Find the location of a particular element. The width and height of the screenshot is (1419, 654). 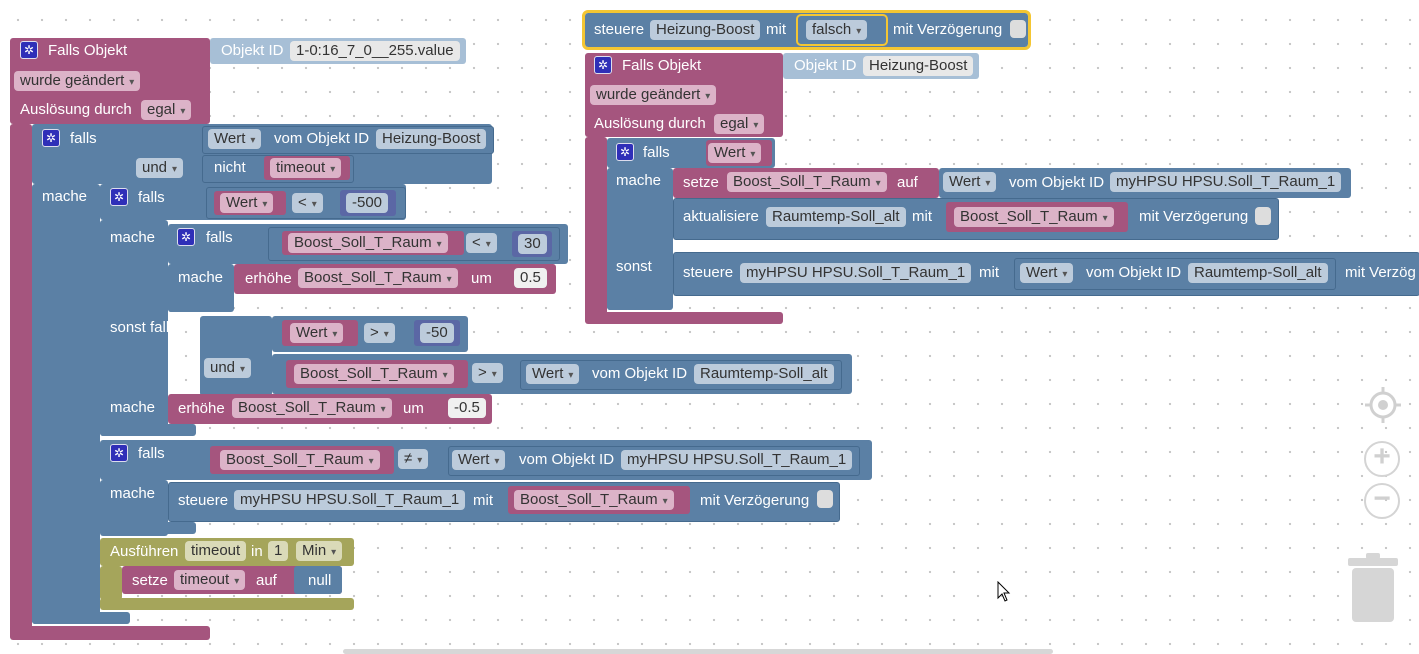

obj-field: Heizung-Boost is located at coordinates (431, 139).